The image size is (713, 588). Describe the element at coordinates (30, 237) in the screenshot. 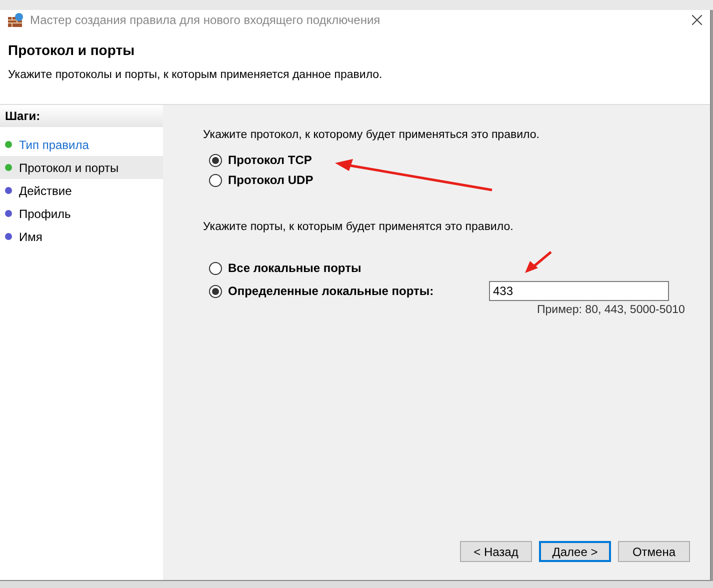

I see `step-label: Имя` at that location.